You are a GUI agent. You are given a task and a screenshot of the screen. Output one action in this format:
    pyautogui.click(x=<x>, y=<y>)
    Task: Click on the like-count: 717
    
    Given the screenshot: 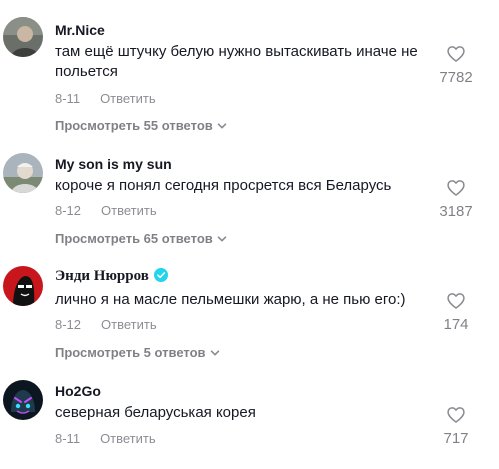 What is the action you would take?
    pyautogui.click(x=456, y=438)
    